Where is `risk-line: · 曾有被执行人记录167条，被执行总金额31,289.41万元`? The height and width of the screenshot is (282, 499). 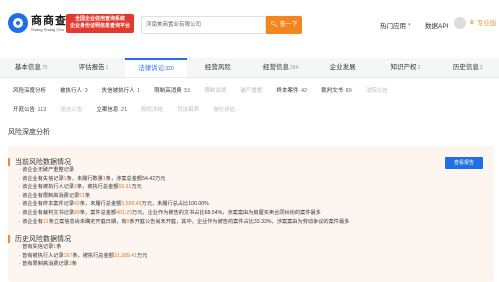 risk-line: · 曾有被执行人记录167条，被执行总金额31,289.41万元 is located at coordinates (83, 256).